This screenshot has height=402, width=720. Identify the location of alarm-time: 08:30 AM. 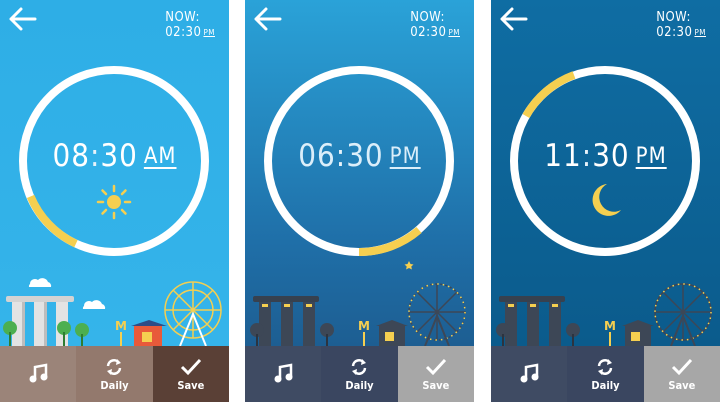
(114, 156).